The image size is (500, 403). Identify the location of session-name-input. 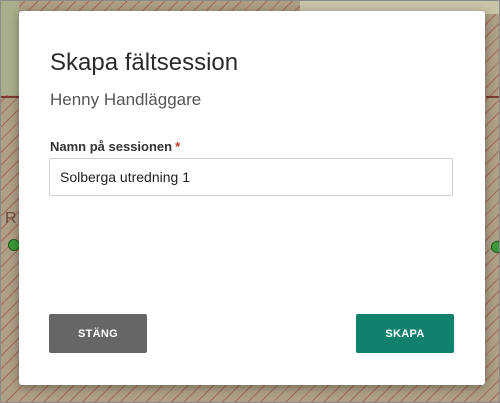
(251, 177).